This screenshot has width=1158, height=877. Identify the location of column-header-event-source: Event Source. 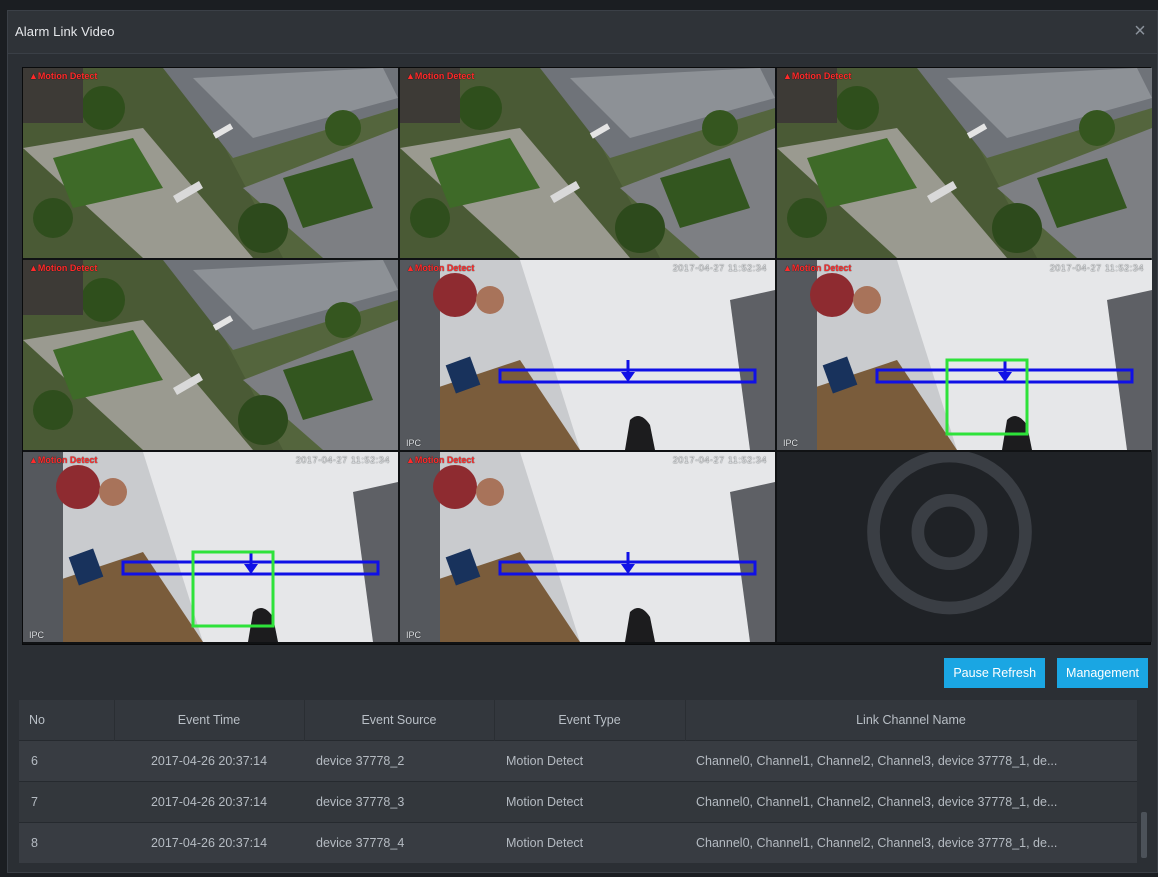
(399, 720).